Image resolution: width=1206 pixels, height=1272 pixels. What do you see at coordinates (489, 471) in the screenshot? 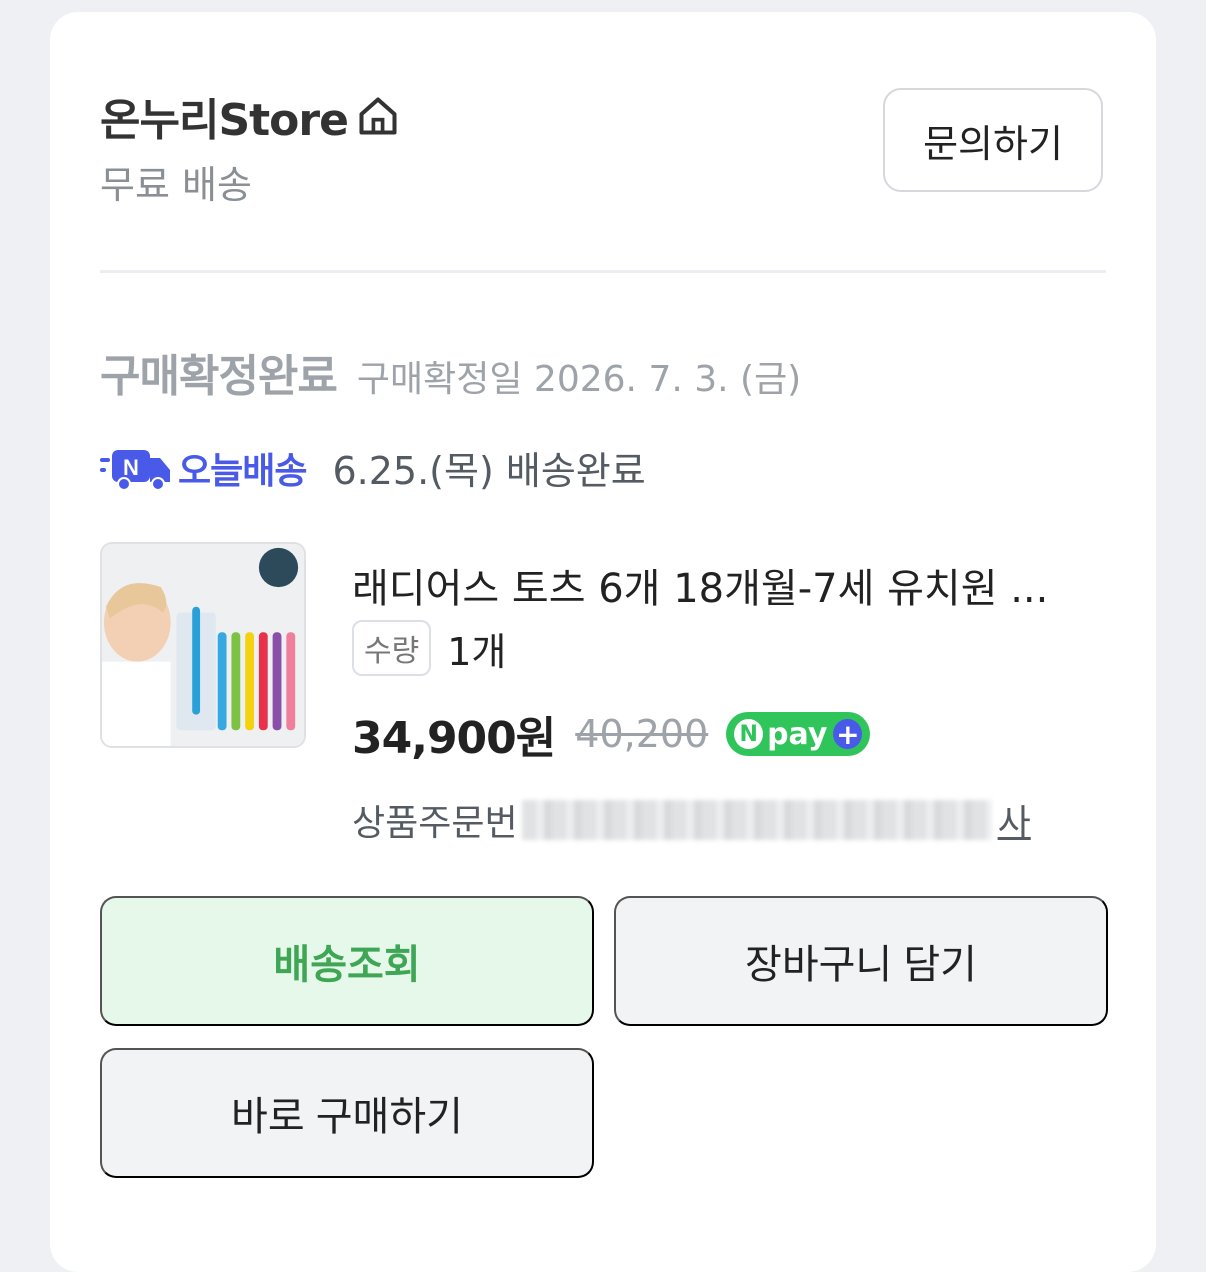
I see `delivery-date: 6.25.(목) 배송완료` at bounding box center [489, 471].